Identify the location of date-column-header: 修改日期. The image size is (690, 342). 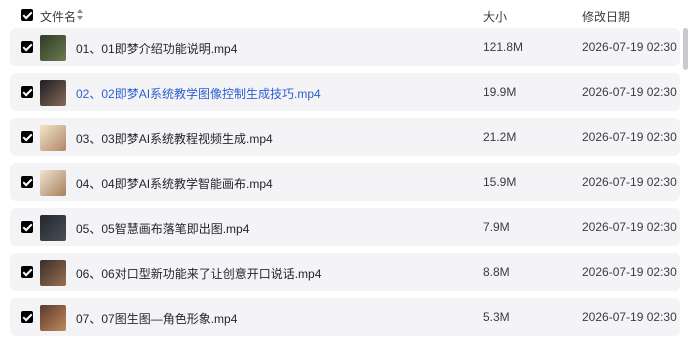
(606, 16).